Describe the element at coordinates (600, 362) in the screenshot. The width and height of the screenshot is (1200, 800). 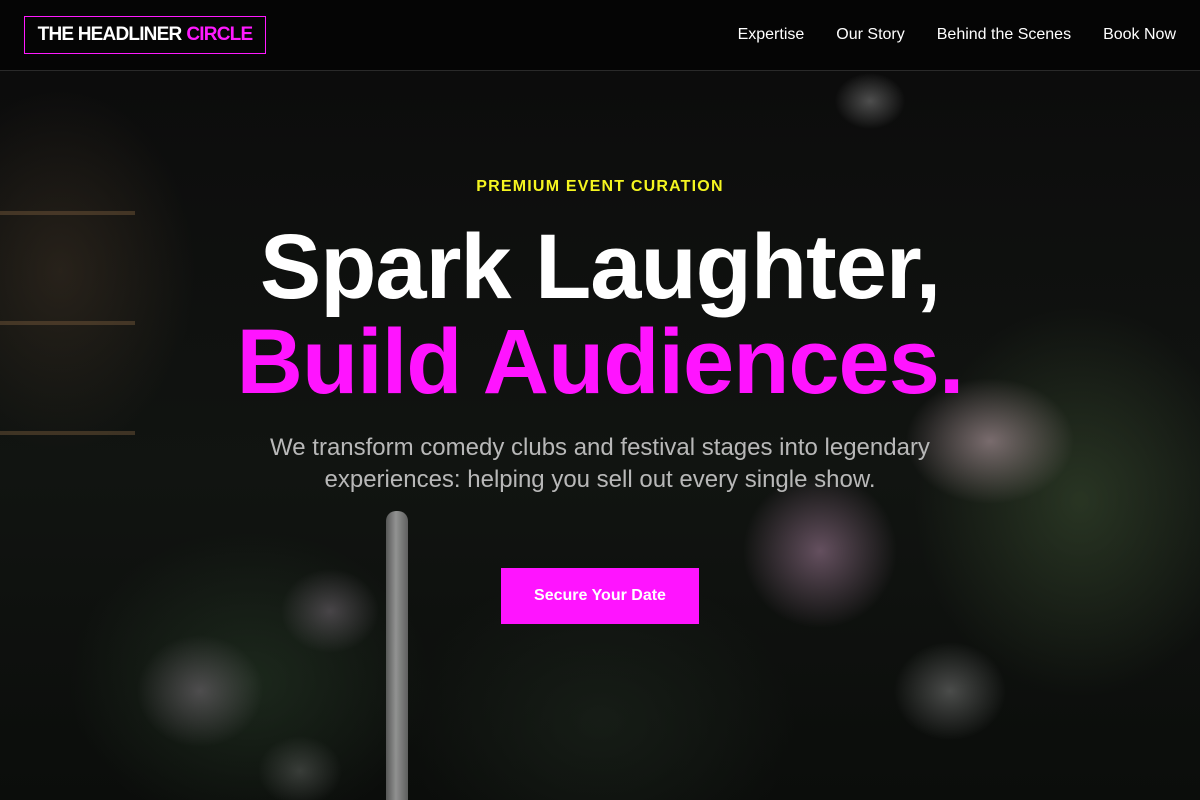
I see `hero-title-line-2: Build Audiences.` at that location.